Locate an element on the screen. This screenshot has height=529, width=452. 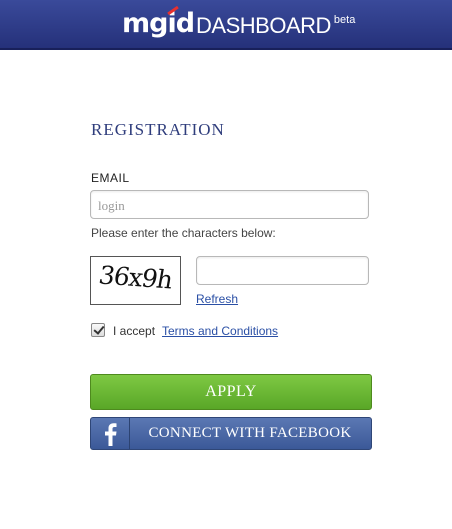
beta-badge: beta is located at coordinates (344, 20).